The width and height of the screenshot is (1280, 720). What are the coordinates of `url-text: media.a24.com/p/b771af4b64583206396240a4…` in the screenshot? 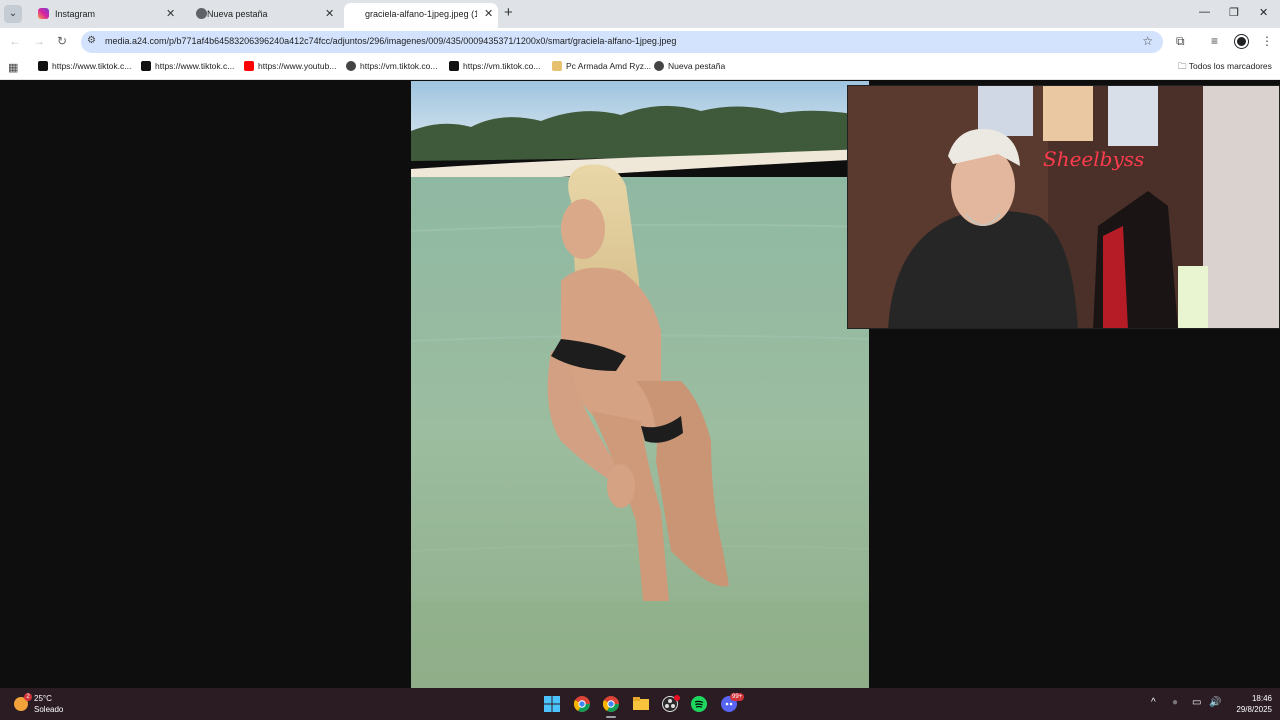 It's located at (390, 41).